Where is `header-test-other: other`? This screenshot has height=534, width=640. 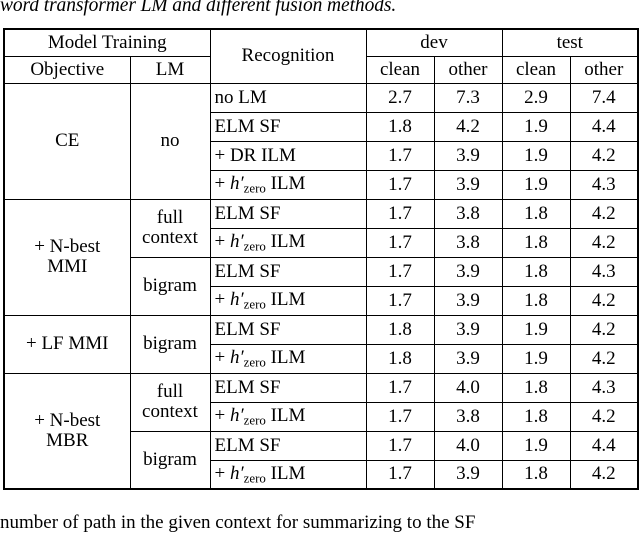
header-test-other: other is located at coordinates (604, 69).